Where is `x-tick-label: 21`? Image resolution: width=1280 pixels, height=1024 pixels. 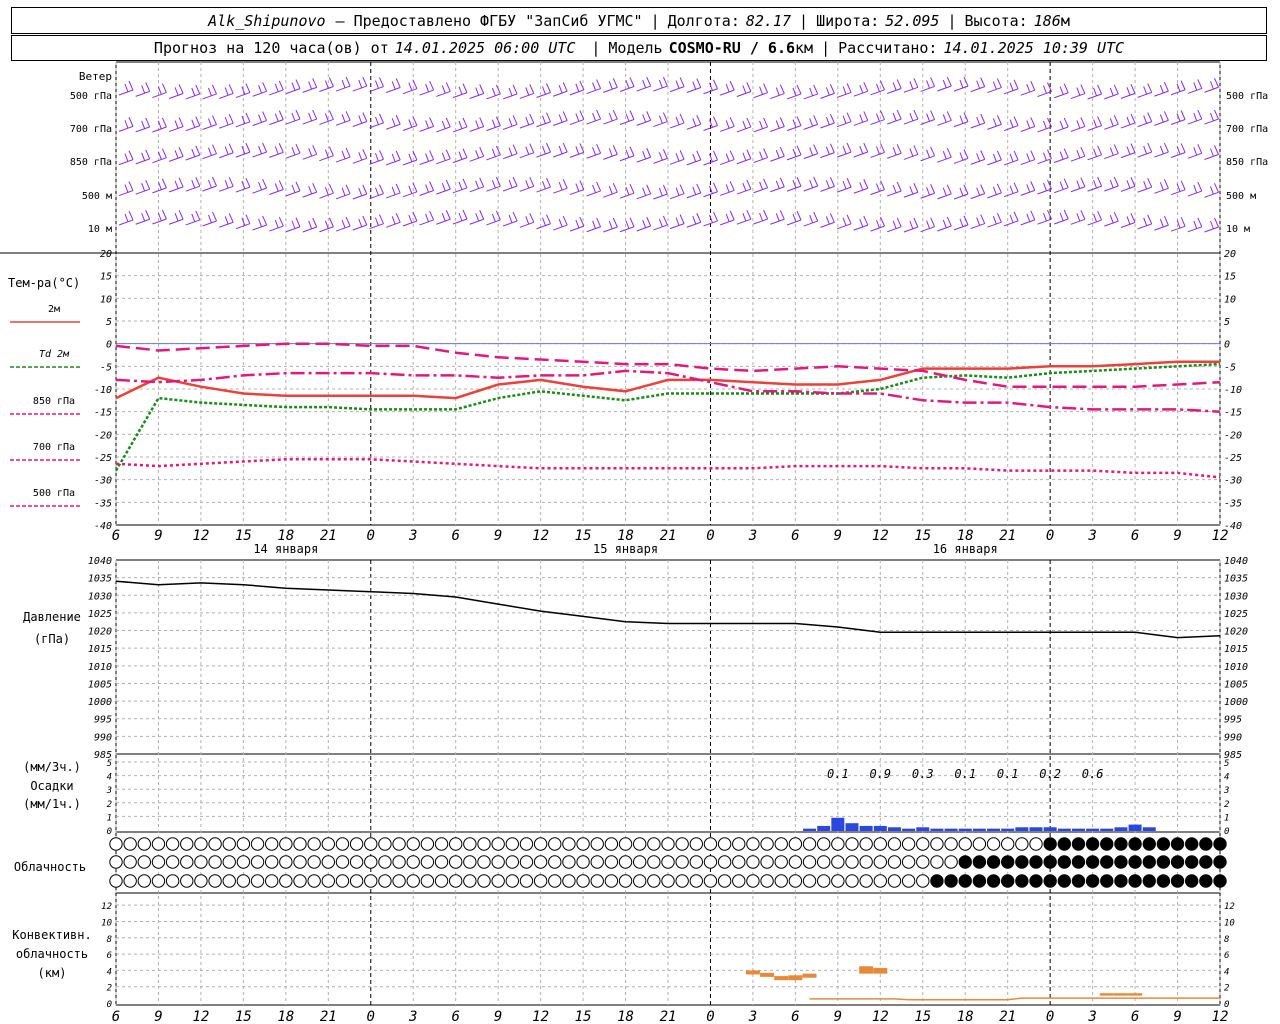
x-tick-label: 21 is located at coordinates (668, 1016).